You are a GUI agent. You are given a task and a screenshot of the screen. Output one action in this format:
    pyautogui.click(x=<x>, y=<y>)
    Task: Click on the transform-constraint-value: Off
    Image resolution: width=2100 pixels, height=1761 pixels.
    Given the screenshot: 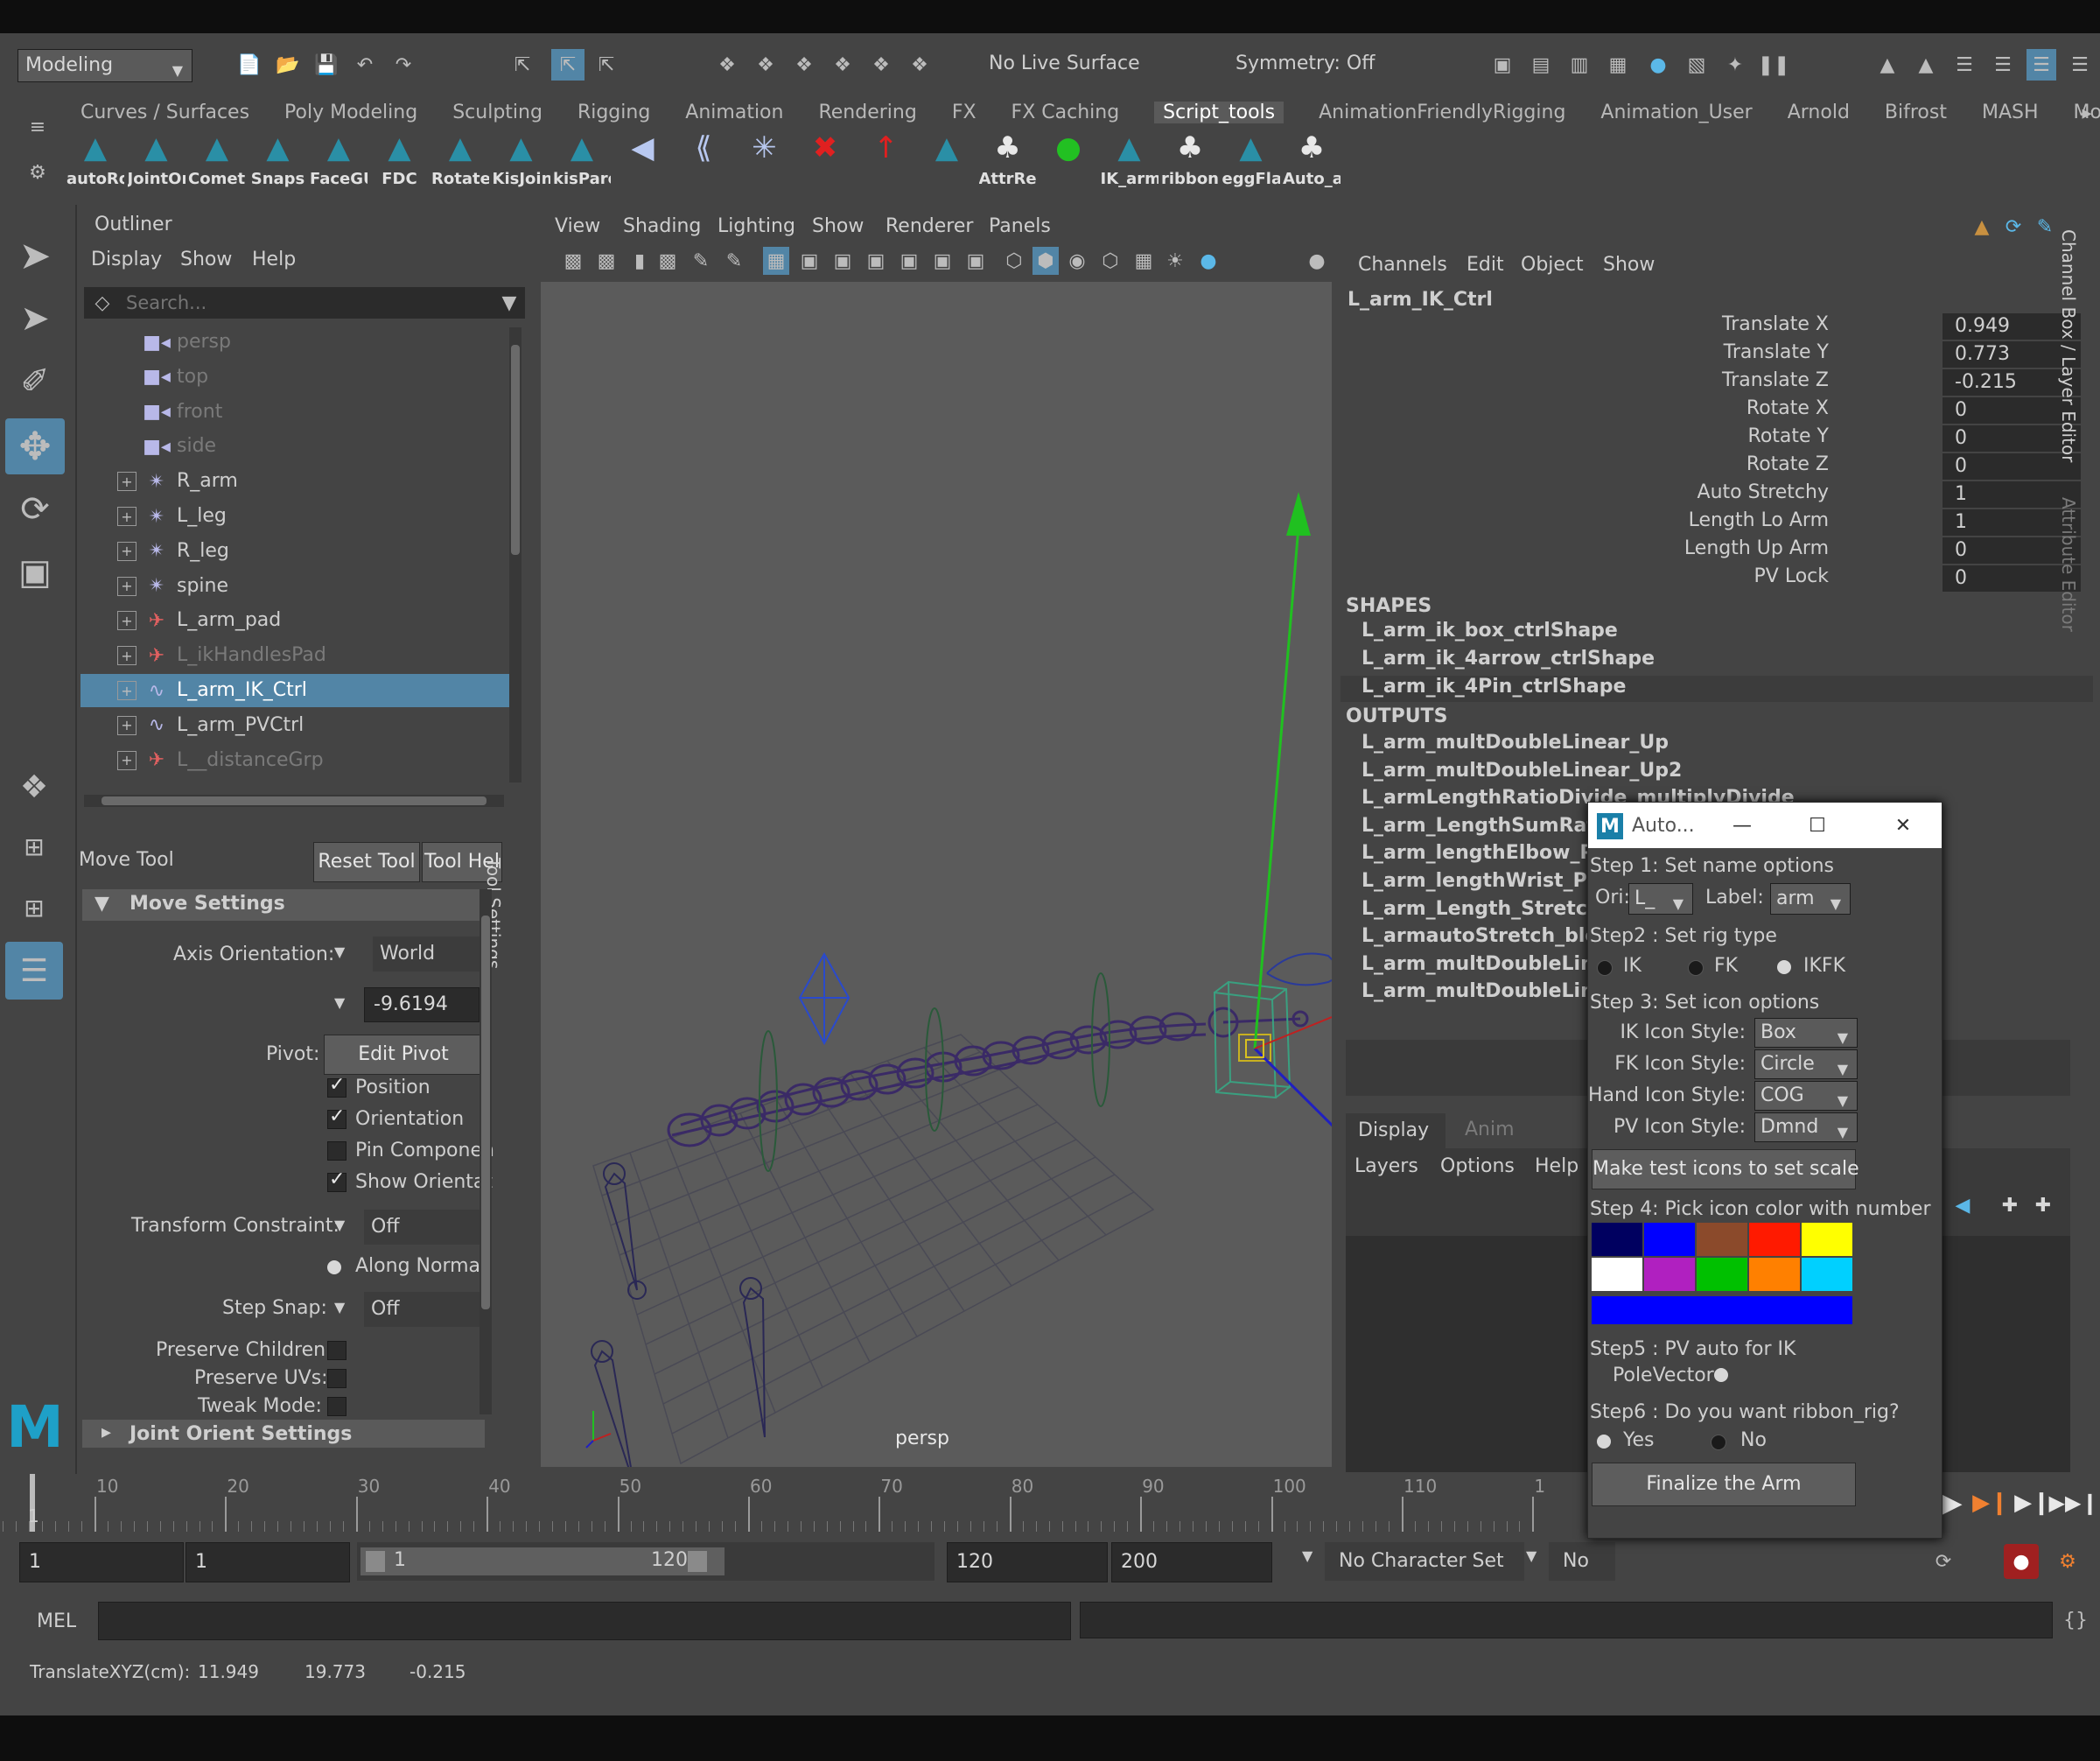 What is the action you would take?
    pyautogui.click(x=426, y=1227)
    